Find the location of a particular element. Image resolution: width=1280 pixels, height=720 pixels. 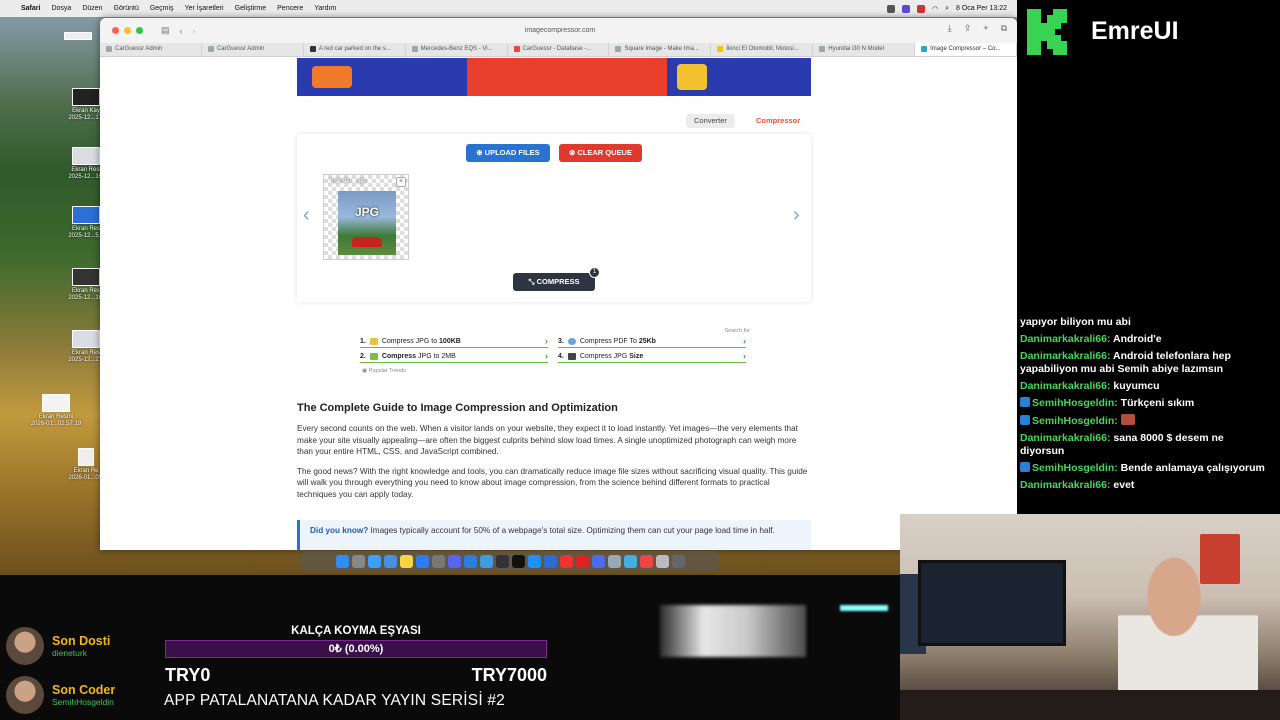

chevron-right-icon: › is located at coordinates (796, 215).